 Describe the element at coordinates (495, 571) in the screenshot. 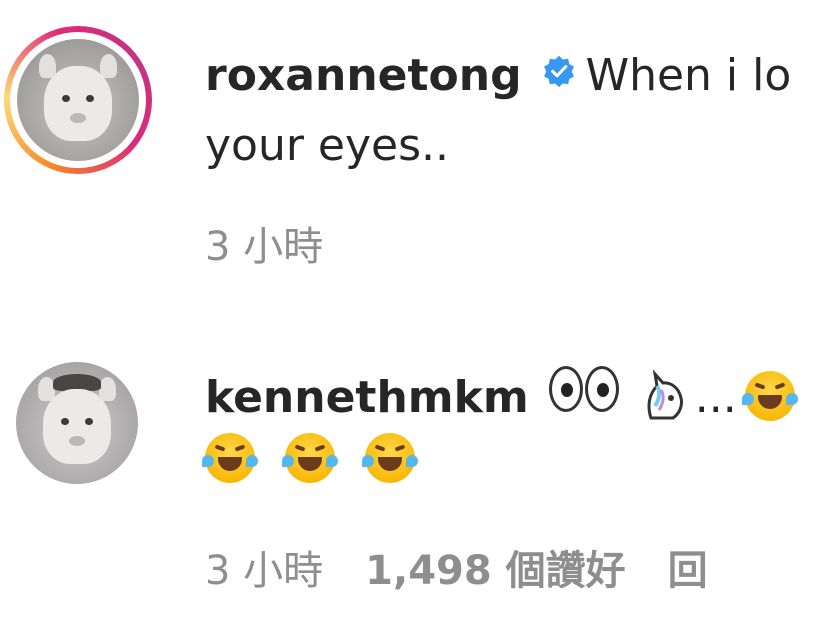

I see `comment-likes-count: 1,498 個讚好` at that location.